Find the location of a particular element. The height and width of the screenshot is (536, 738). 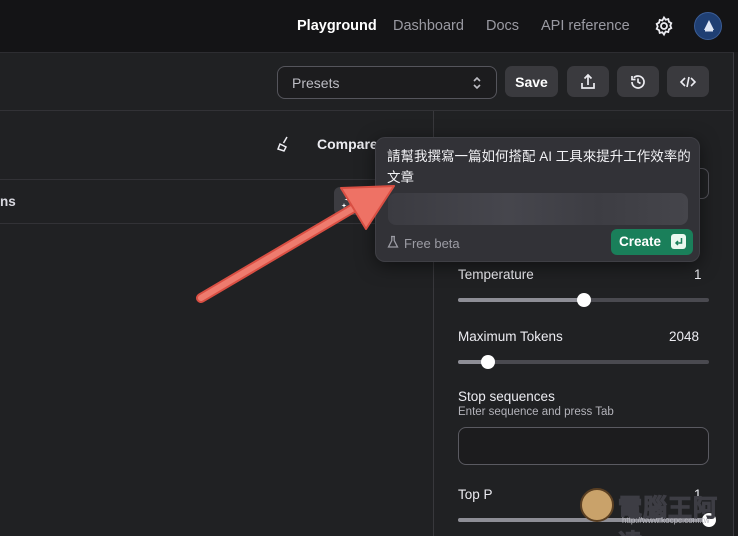

create-button: Create is located at coordinates (652, 242).